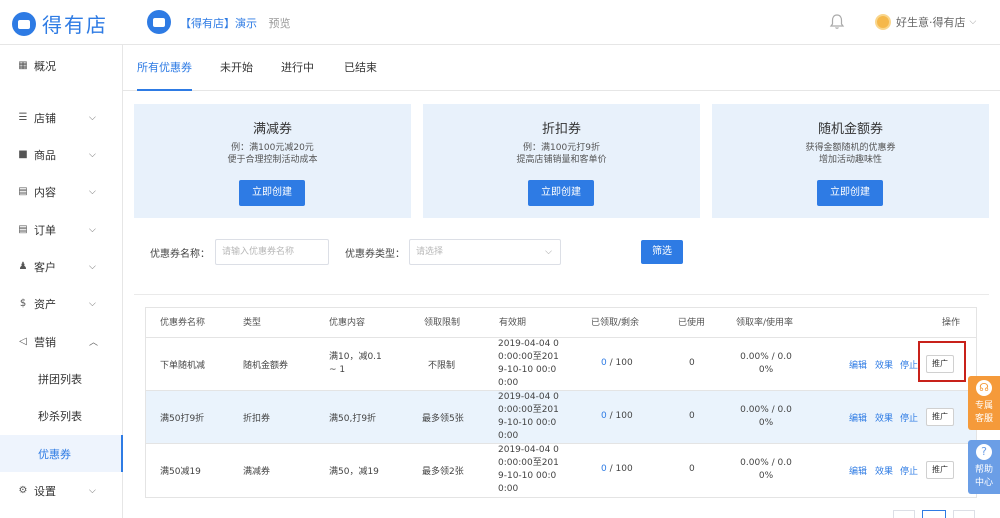 Image resolution: width=1000 pixels, height=518 pixels. I want to click on pager-current, so click(934, 514).